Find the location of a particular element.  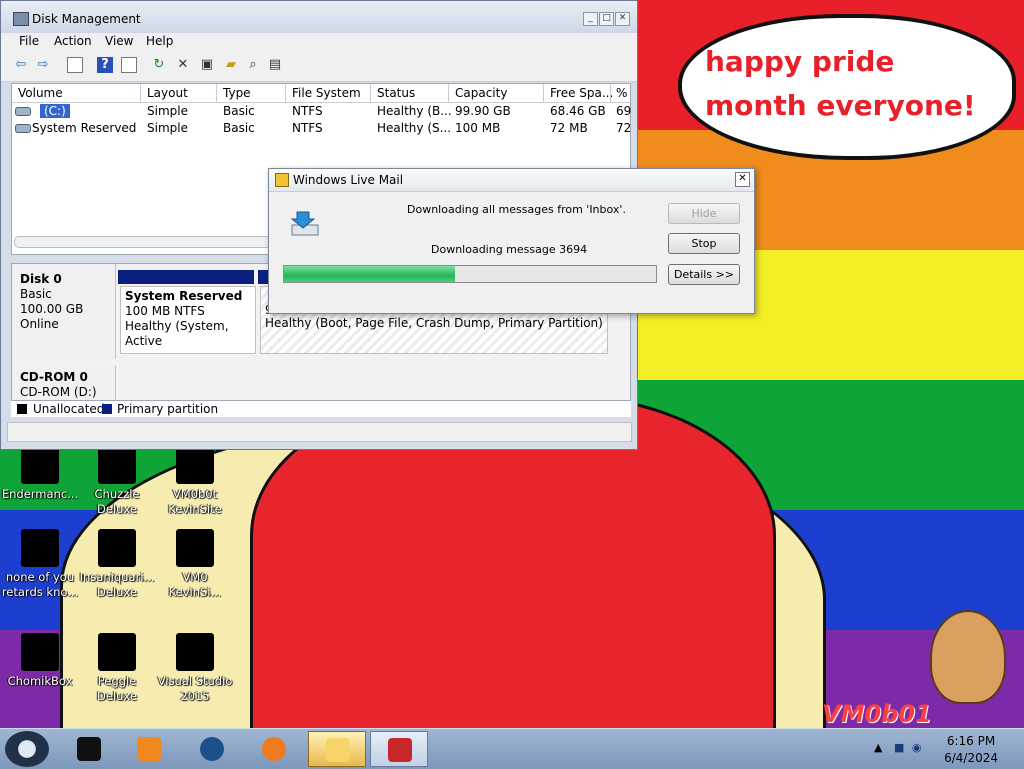

system-tray: ▲ ■ ◉ is located at coordinates (899, 749).